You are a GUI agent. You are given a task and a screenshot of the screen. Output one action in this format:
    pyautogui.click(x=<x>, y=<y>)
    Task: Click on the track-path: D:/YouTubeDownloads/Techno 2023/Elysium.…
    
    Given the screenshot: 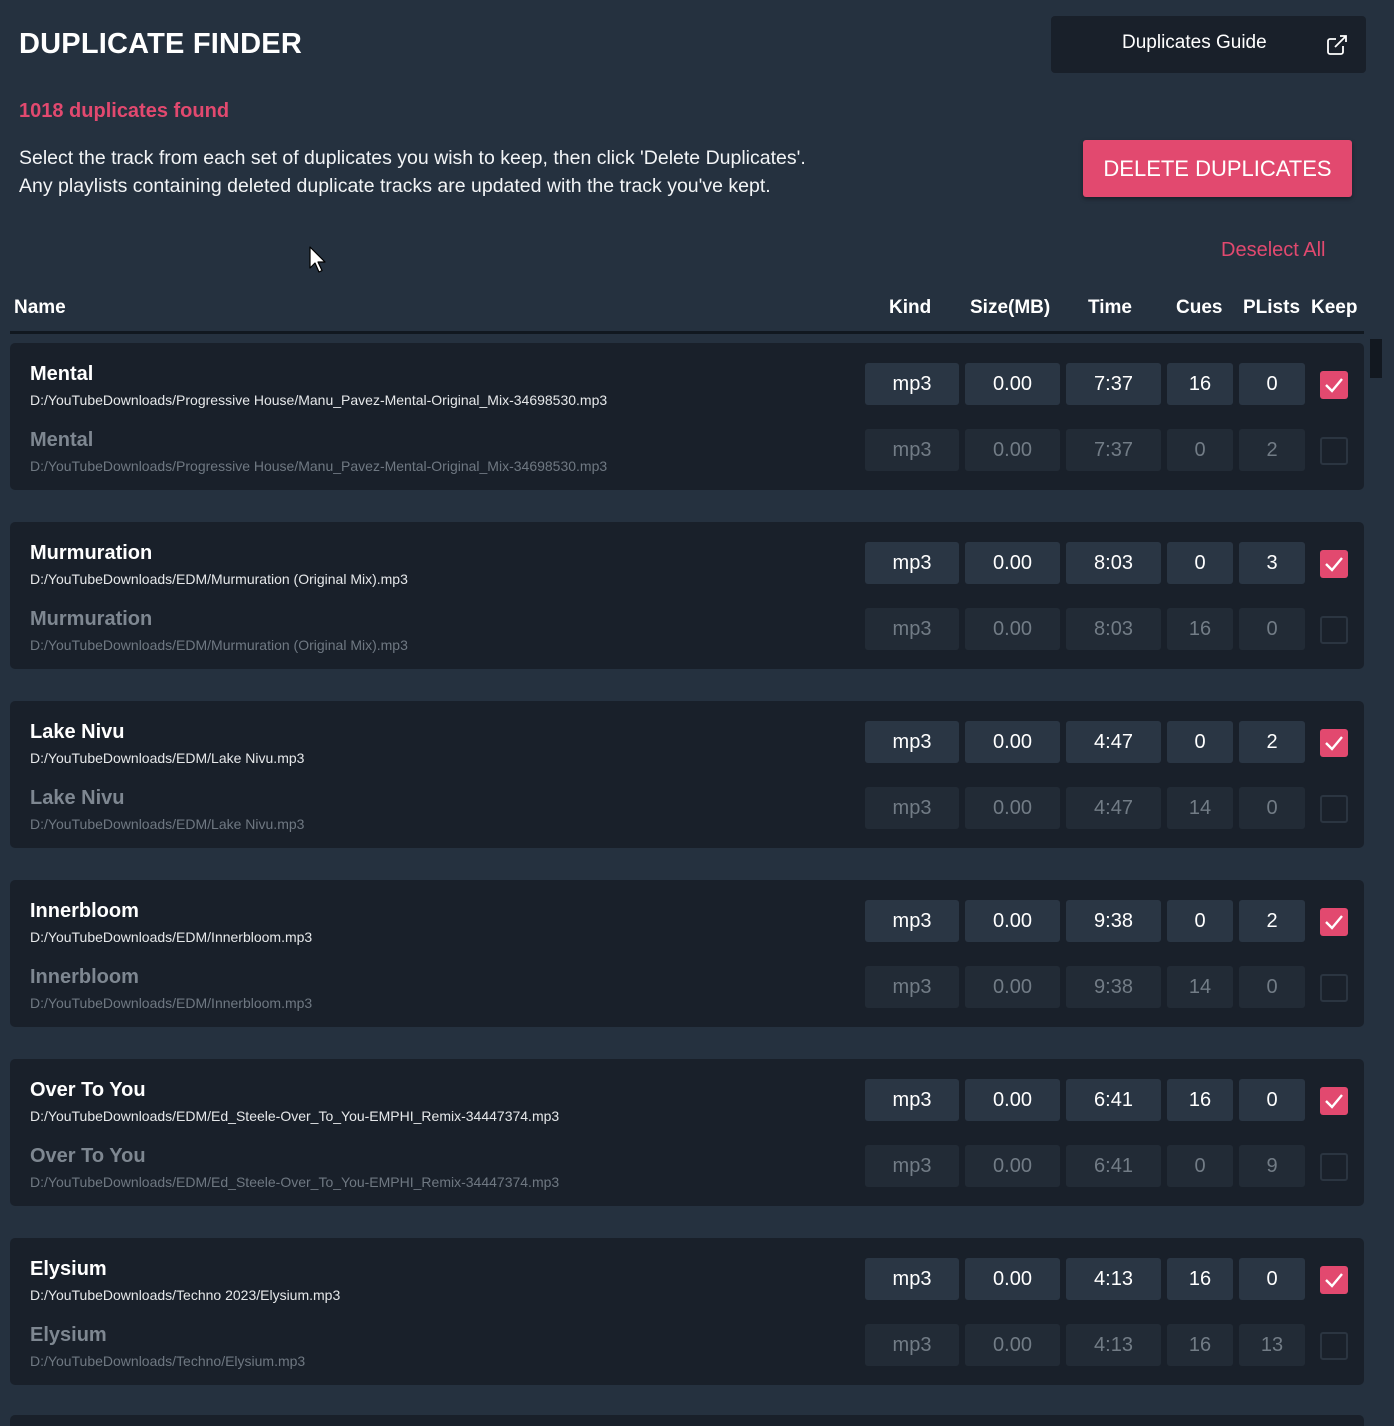 What is the action you would take?
    pyautogui.click(x=185, y=1295)
    